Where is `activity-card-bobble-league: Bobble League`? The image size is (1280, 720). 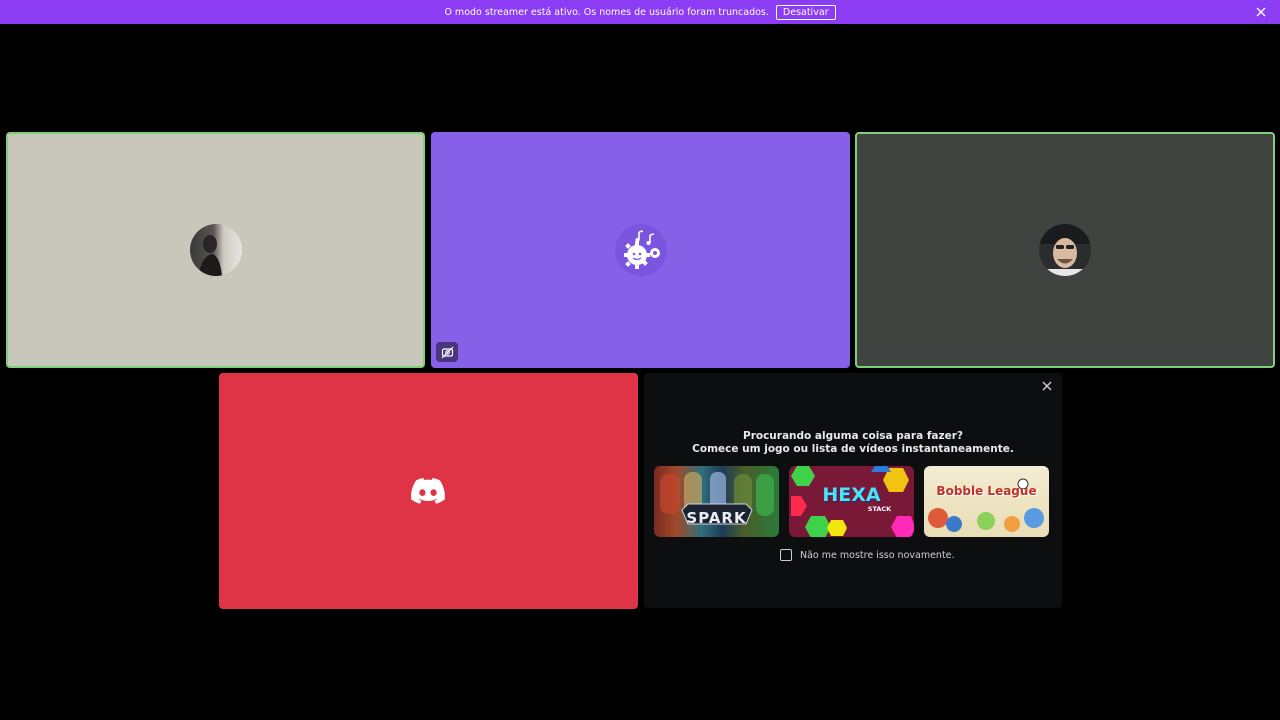 activity-card-bobble-league: Bobble League is located at coordinates (986, 501).